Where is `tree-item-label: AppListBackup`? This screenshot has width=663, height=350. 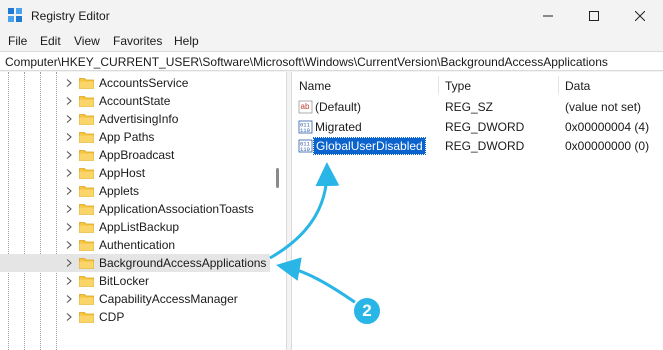
tree-item-label: AppListBackup is located at coordinates (139, 227).